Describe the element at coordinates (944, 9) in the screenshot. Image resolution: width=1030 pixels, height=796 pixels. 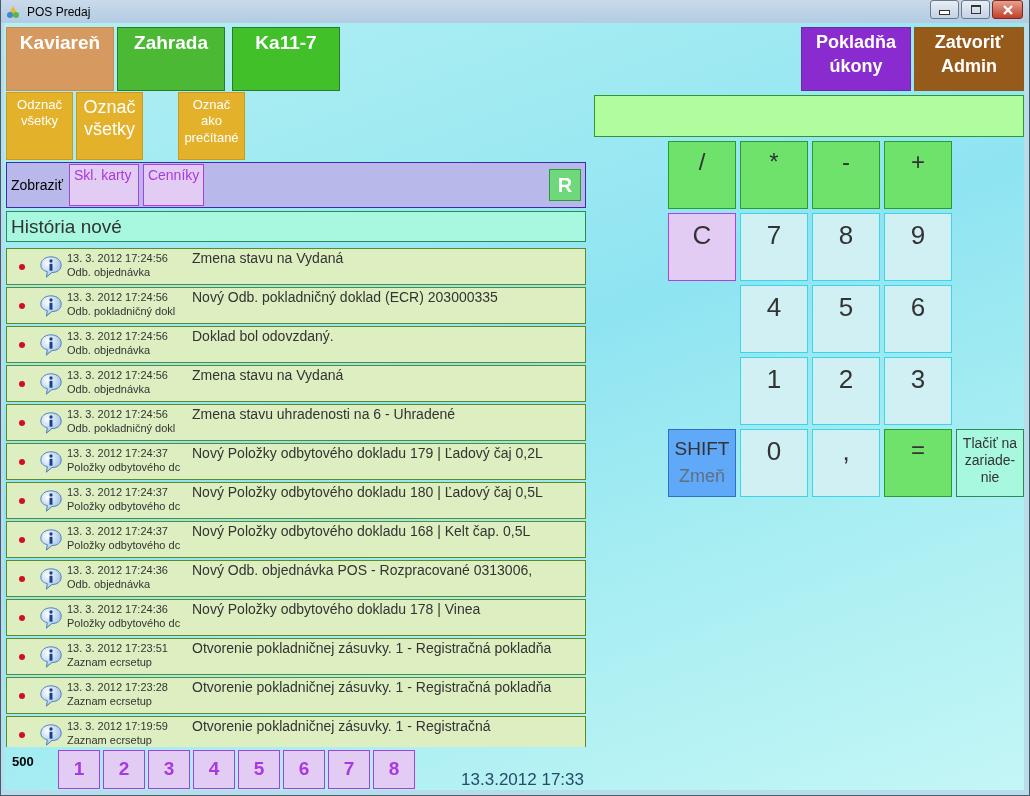
I see `minimize-button` at that location.